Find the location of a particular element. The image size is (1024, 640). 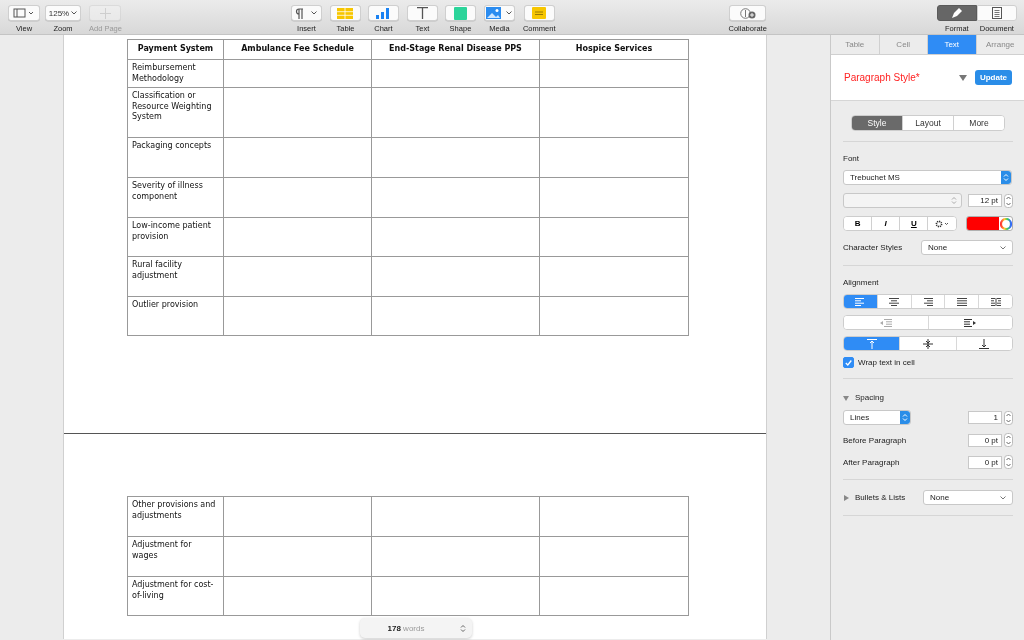

table-cell: Reimbursement Methodology is located at coordinates (175, 73).